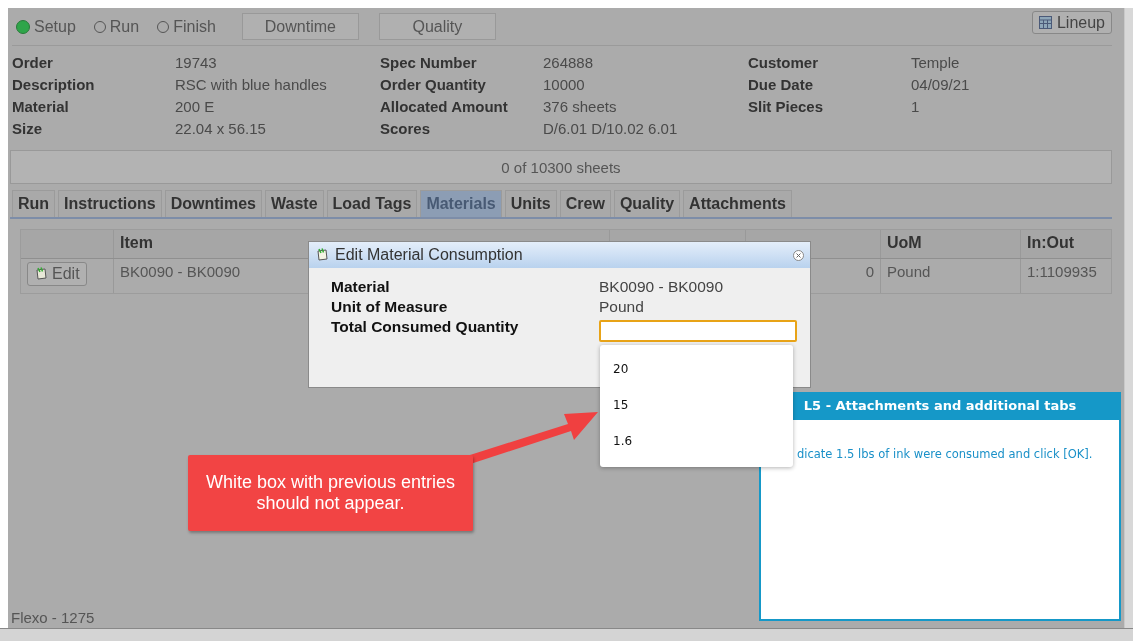 Image resolution: width=1133 pixels, height=641 pixels. I want to click on footer-text: Flexo - 1275, so click(53, 618).